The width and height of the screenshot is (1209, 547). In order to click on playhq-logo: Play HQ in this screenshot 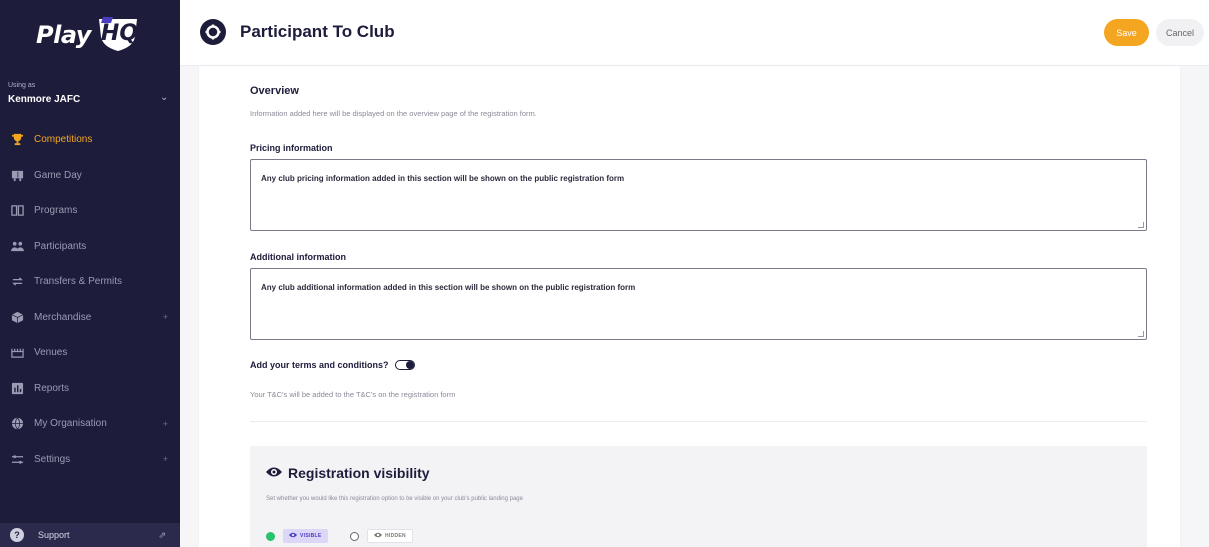, I will do `click(88, 35)`.